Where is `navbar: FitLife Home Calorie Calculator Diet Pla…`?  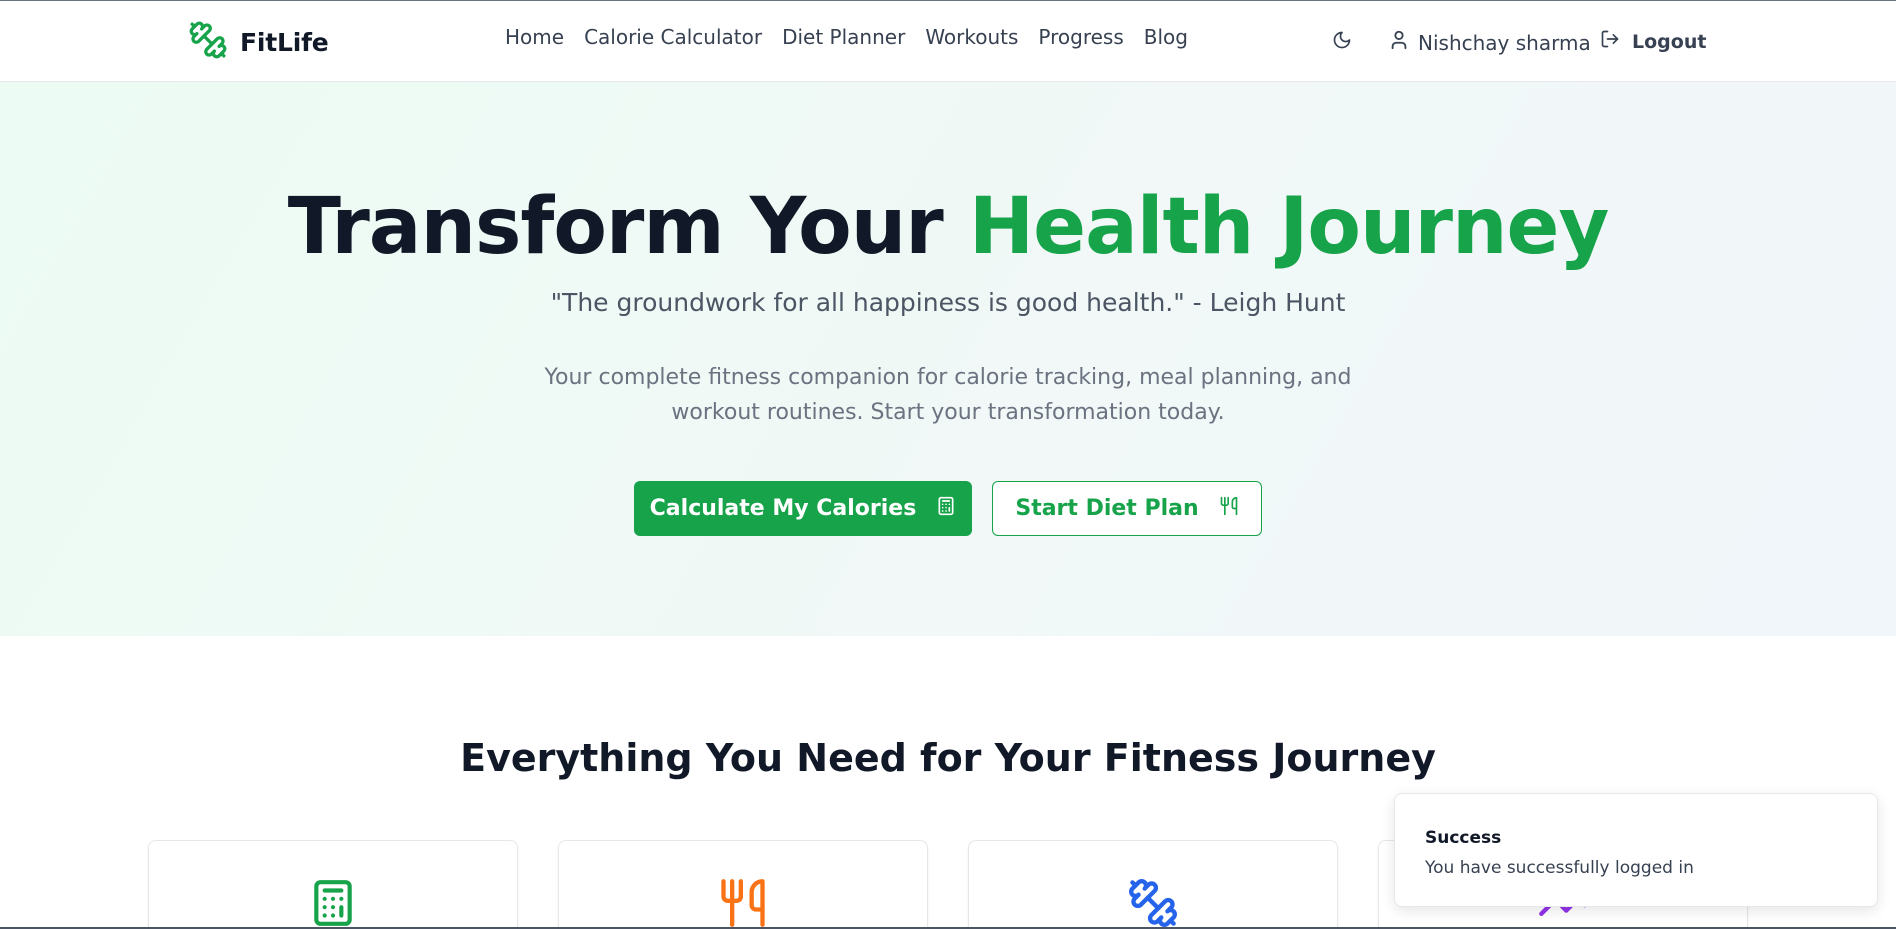 navbar: FitLife Home Calorie Calculator Diet Pla… is located at coordinates (948, 41).